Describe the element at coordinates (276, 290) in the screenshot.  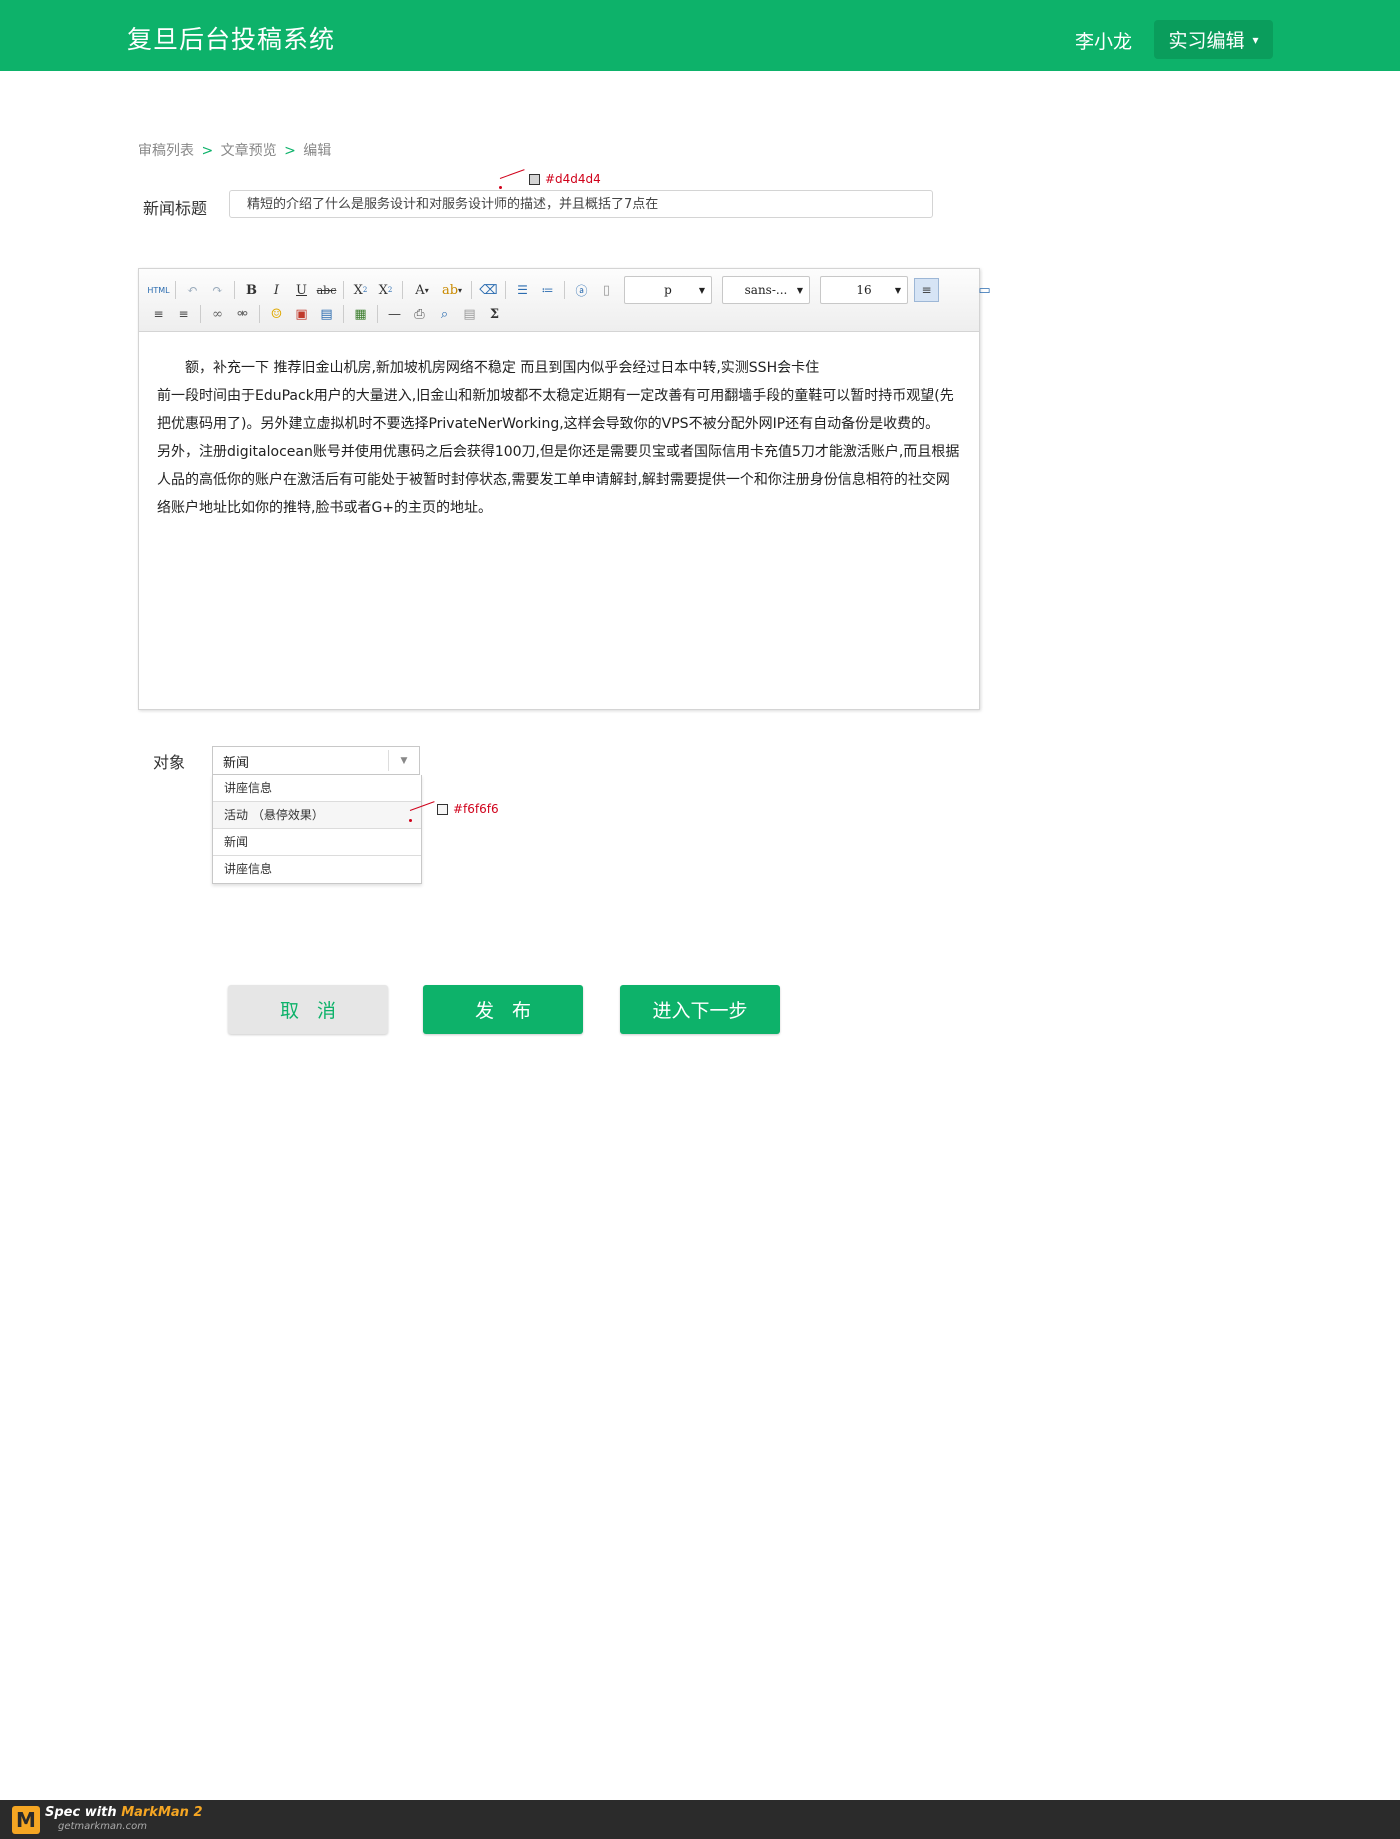
I see `italic-icon: I` at that location.